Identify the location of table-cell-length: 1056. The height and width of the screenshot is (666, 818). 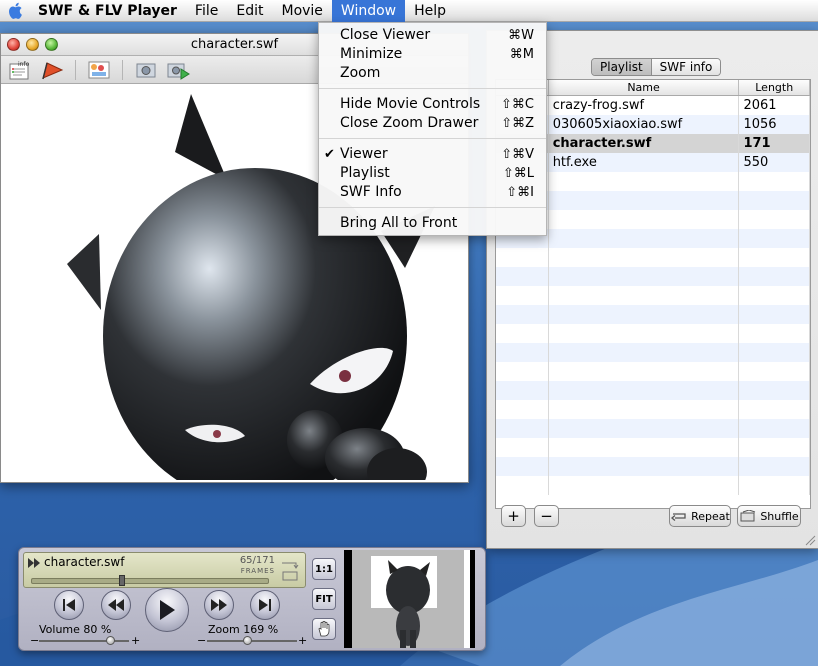
(774, 124).